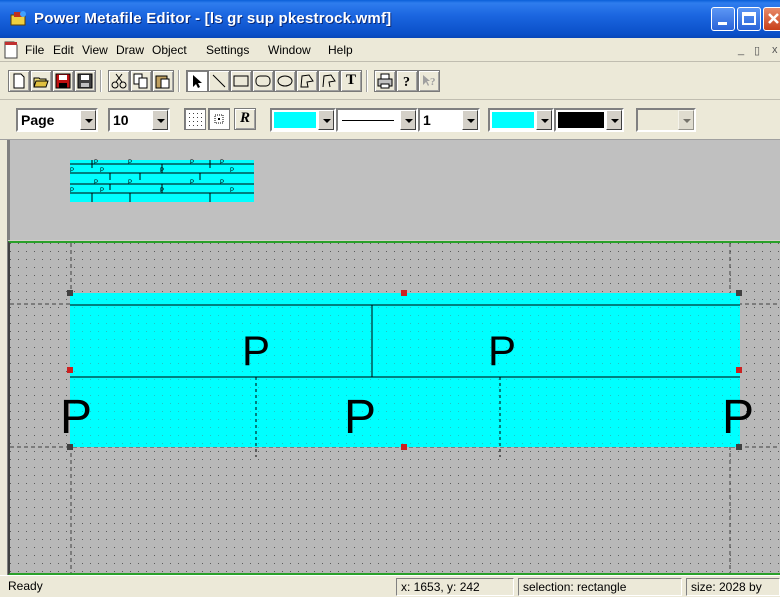 The height and width of the screenshot is (597, 780). I want to click on minimize-icon, so click(722, 23).